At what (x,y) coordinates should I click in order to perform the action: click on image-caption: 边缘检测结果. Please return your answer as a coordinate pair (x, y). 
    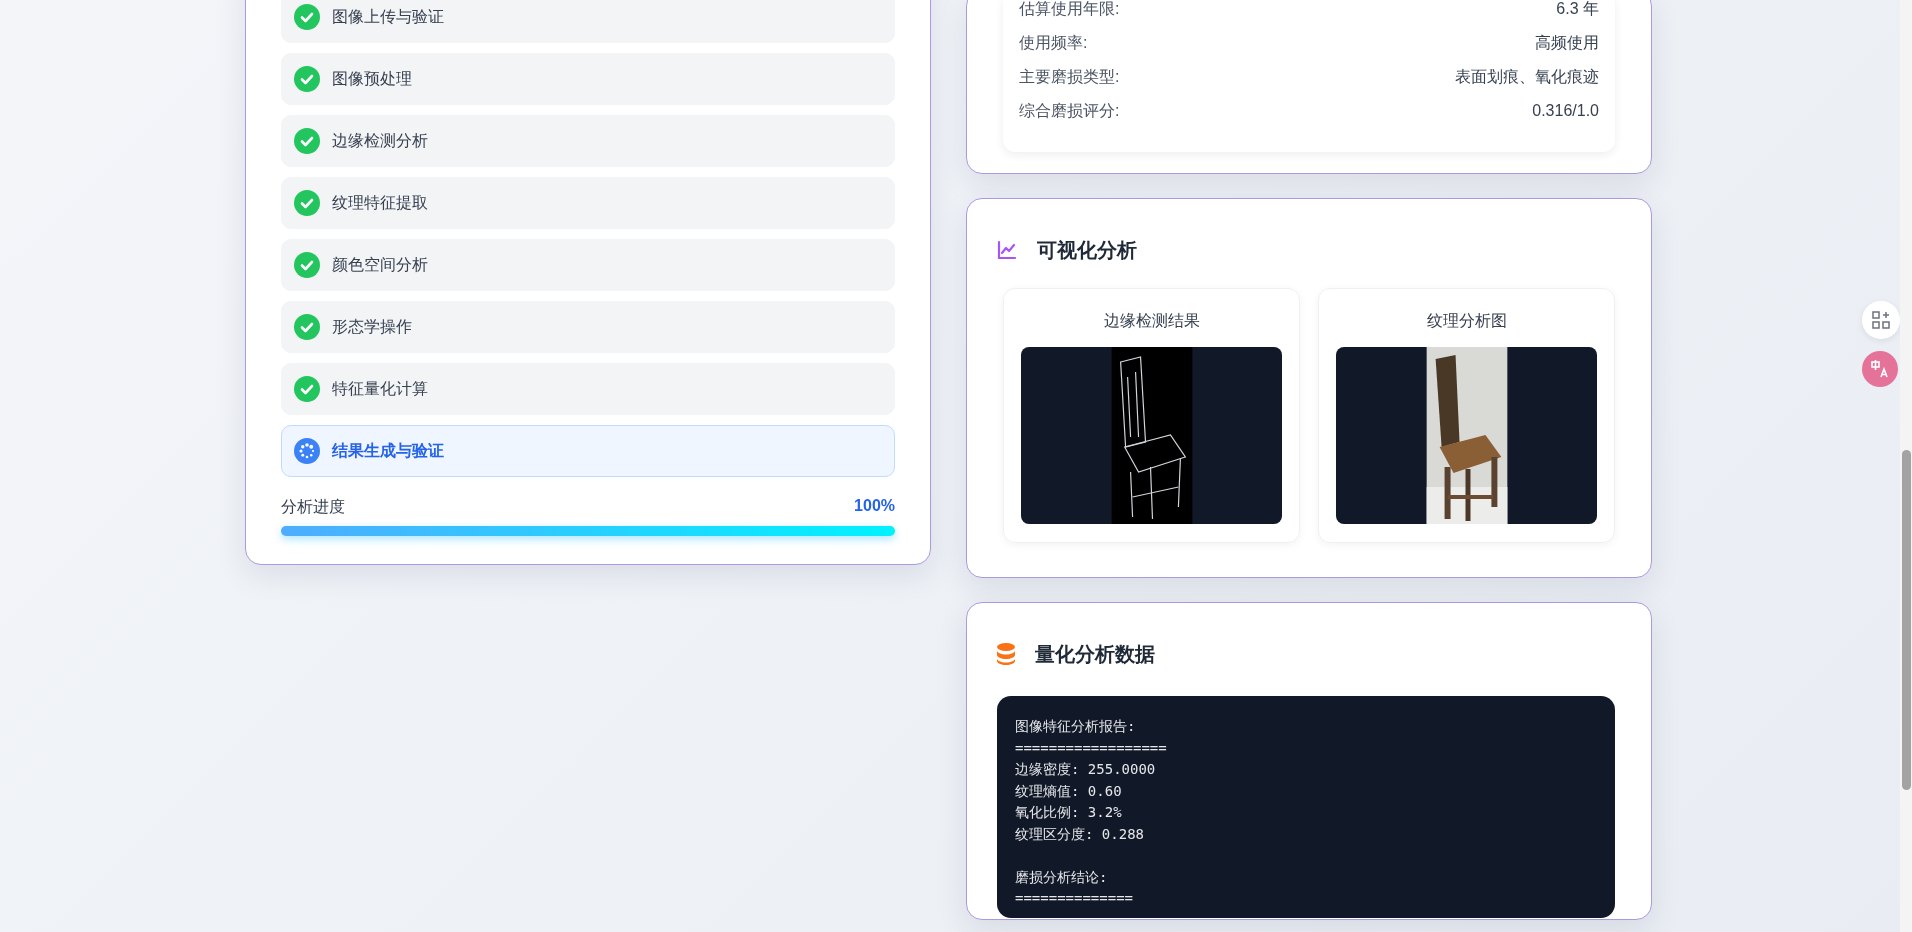
    Looking at the image, I should click on (1151, 321).